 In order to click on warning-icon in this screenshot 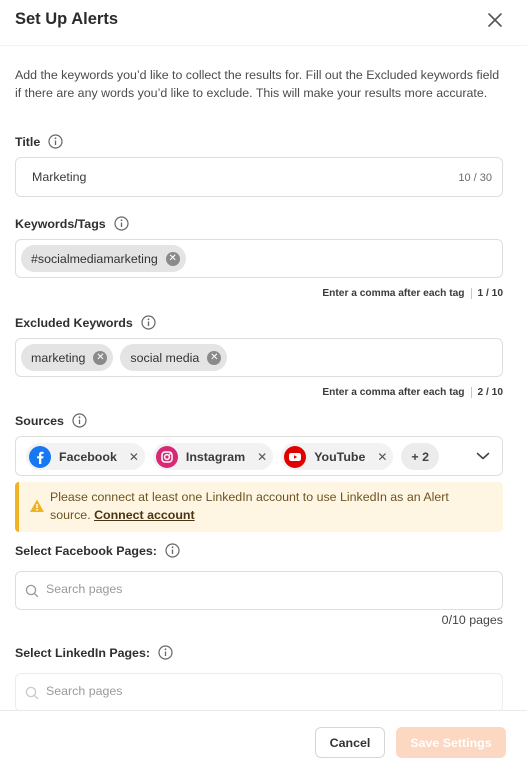, I will do `click(37, 505)`.